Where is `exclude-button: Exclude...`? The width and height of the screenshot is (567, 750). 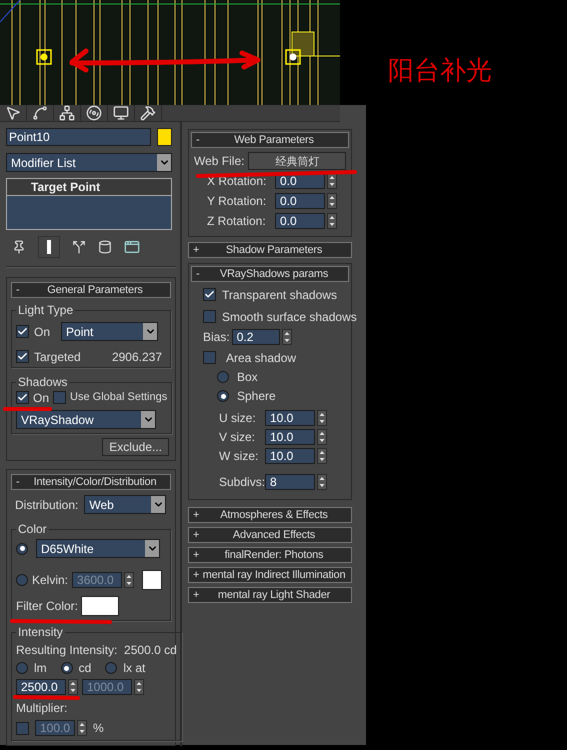
exclude-button: Exclude... is located at coordinates (135, 447).